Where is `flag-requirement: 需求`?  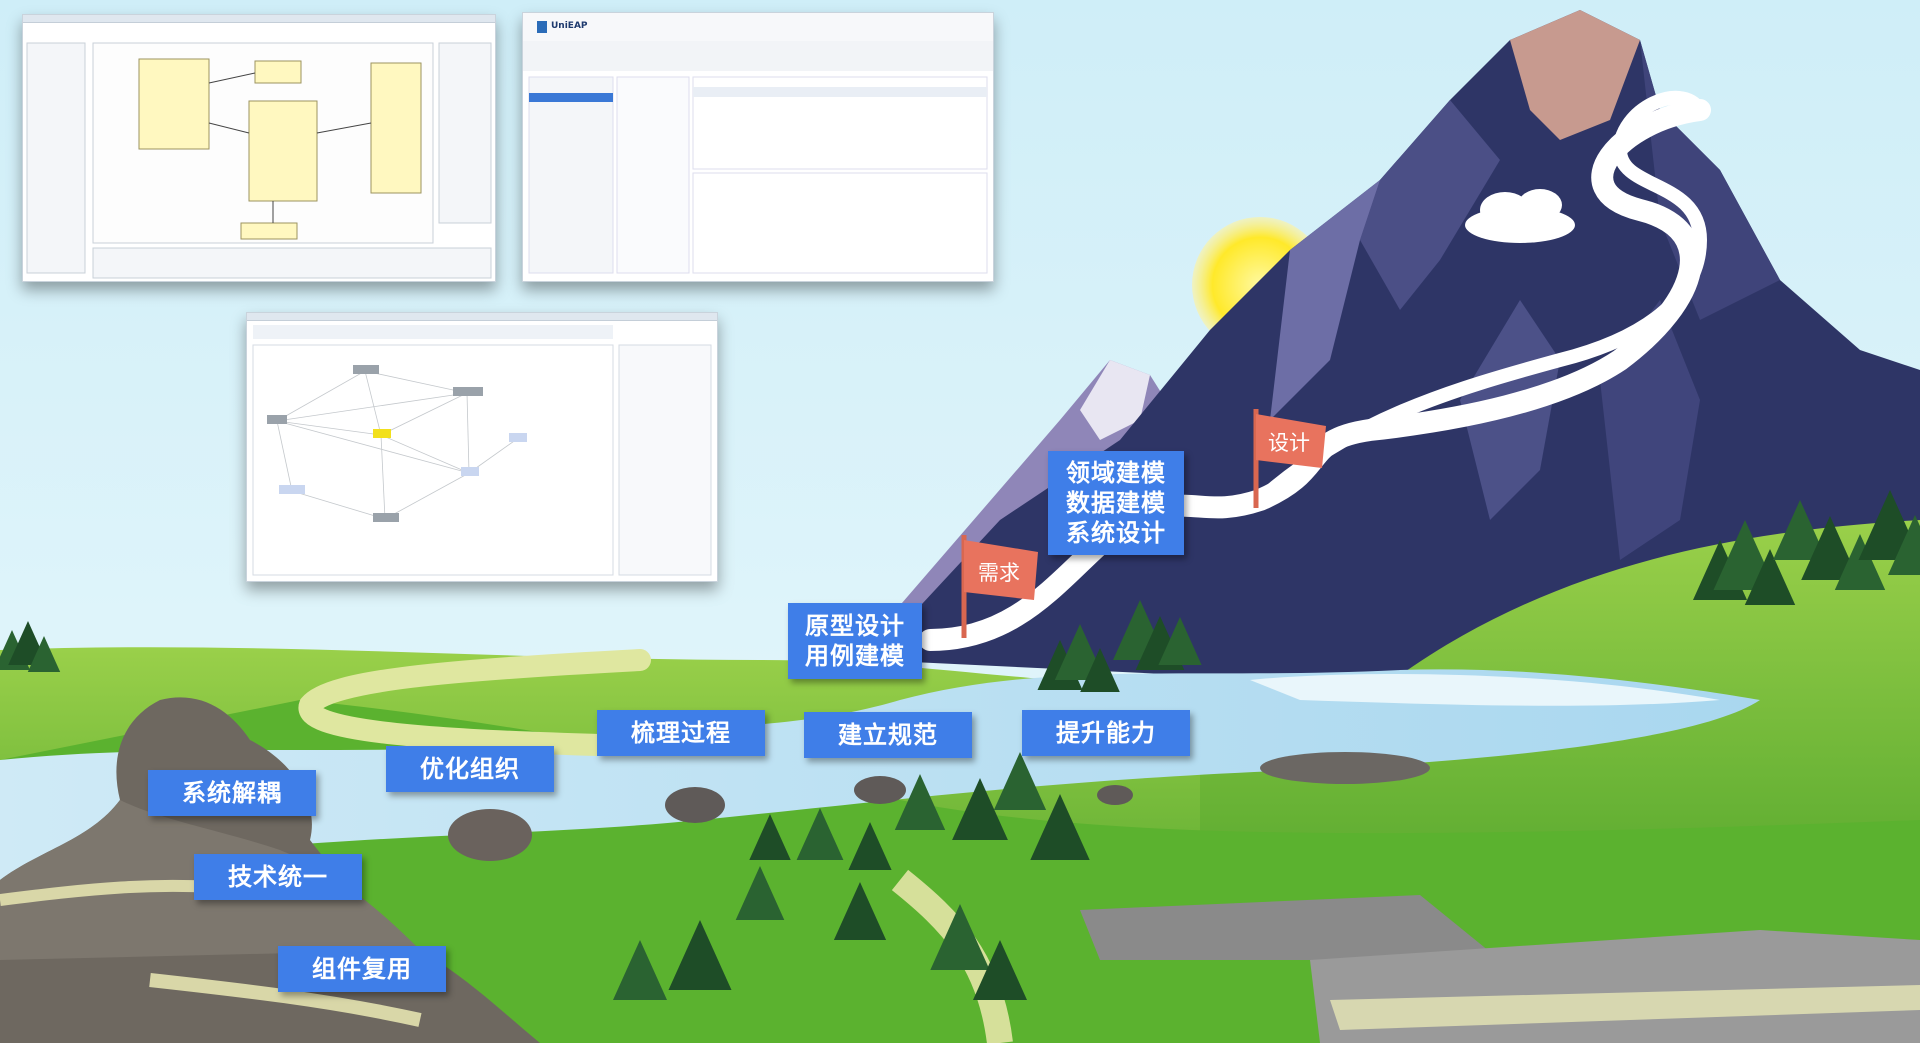
flag-requirement: 需求 is located at coordinates (999, 586).